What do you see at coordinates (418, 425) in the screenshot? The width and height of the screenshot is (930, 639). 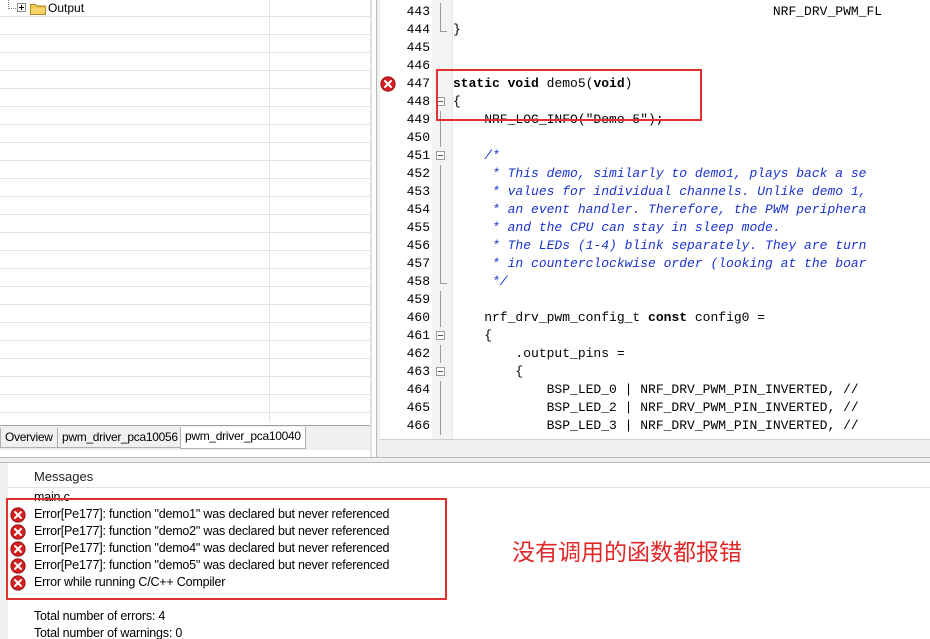 I see `line-number: 466` at bounding box center [418, 425].